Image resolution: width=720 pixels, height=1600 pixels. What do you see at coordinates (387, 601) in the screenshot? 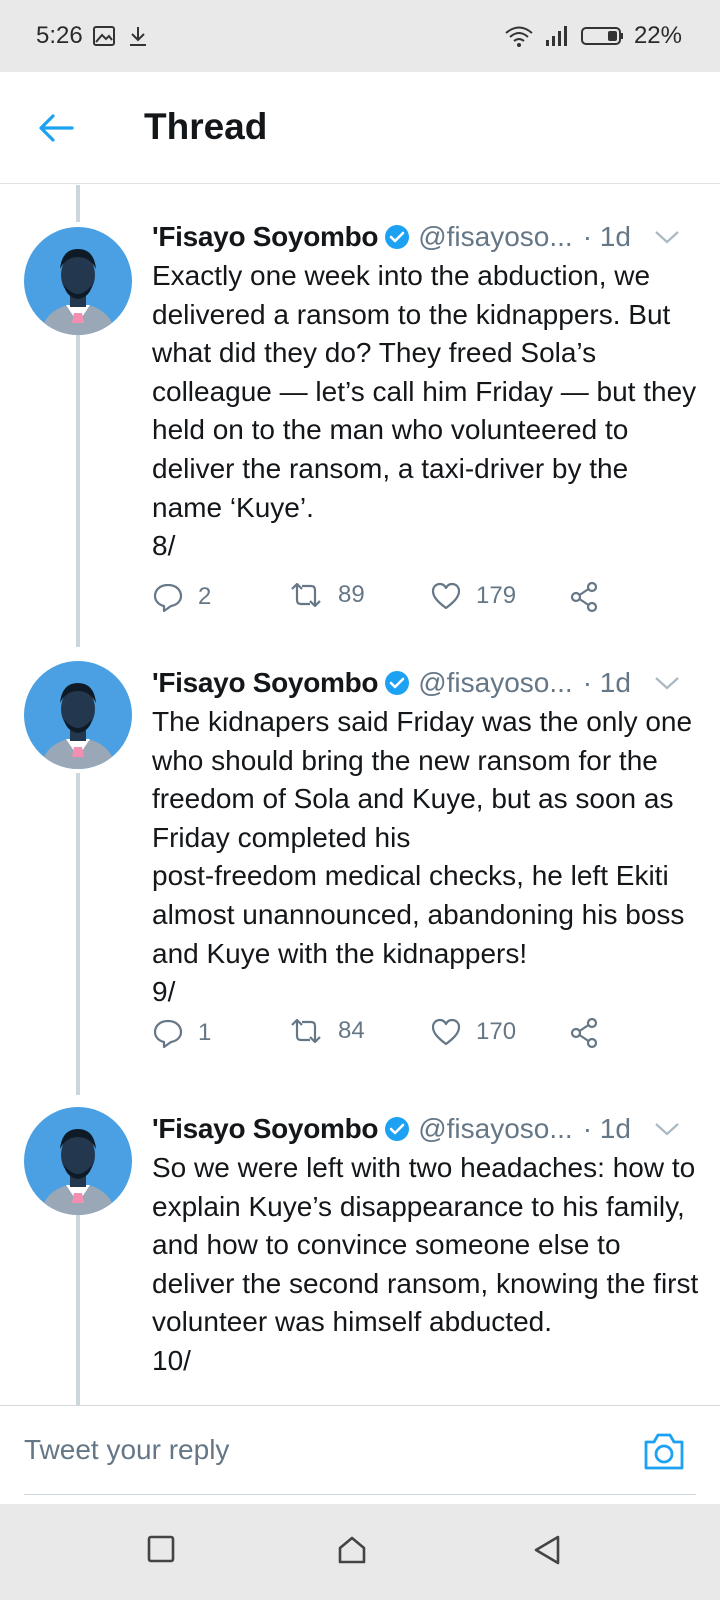
I see `tweet-actions: 2 89 179` at bounding box center [387, 601].